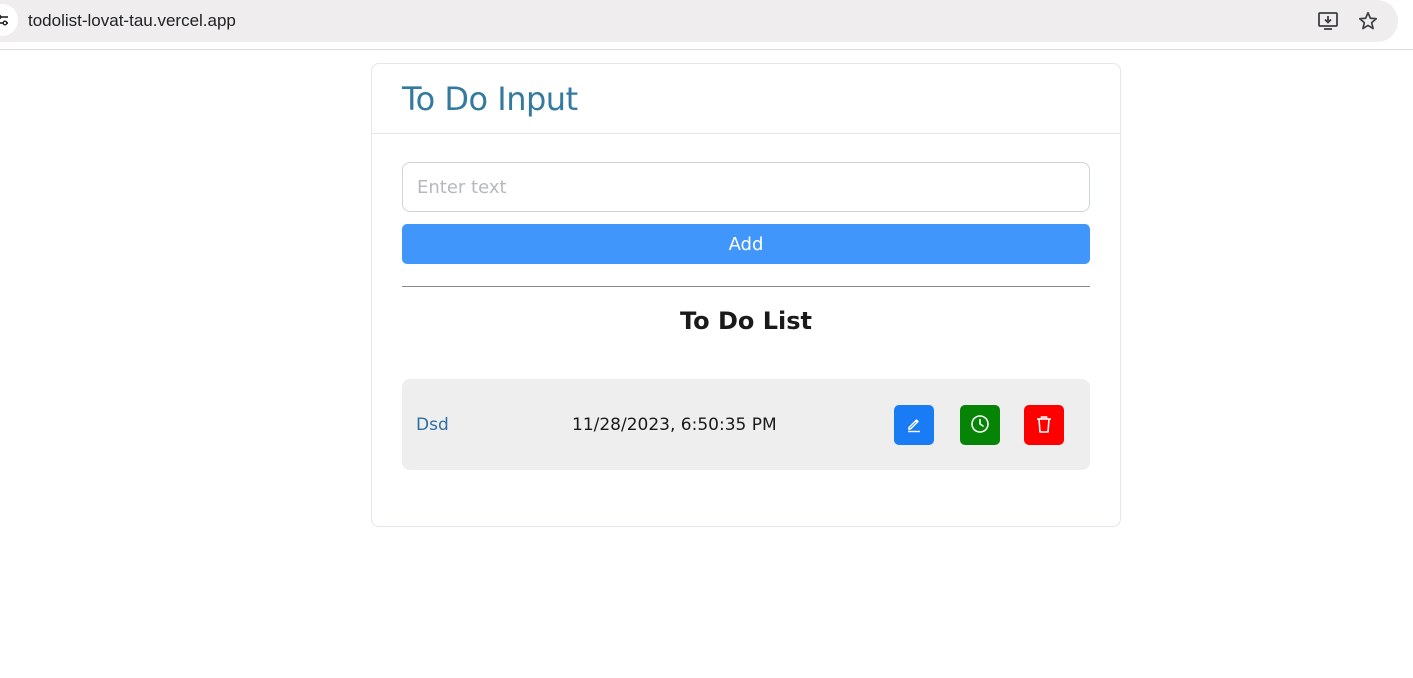 The height and width of the screenshot is (678, 1413). Describe the element at coordinates (746, 286) in the screenshot. I see `section-divider` at that location.